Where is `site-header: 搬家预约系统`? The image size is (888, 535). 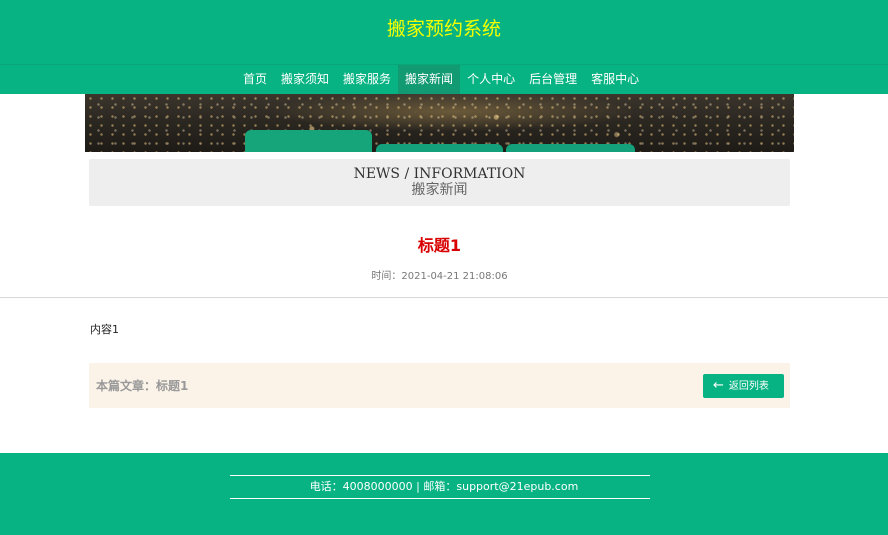 site-header: 搬家预约系统 is located at coordinates (444, 32).